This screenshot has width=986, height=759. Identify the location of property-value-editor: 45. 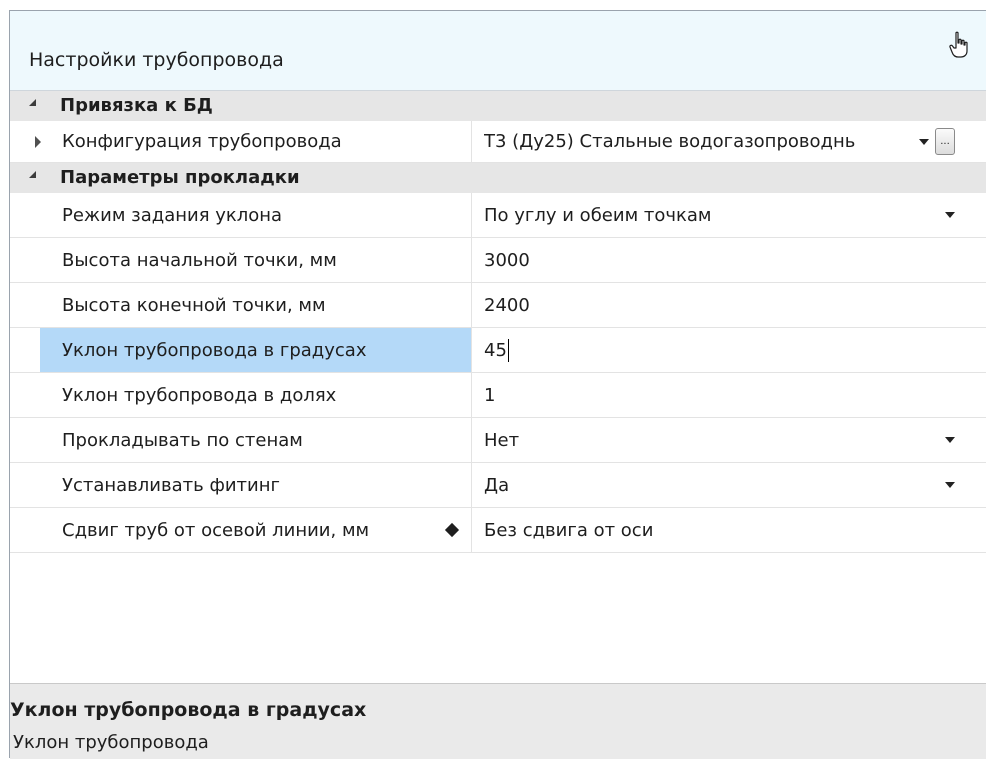
(496, 350).